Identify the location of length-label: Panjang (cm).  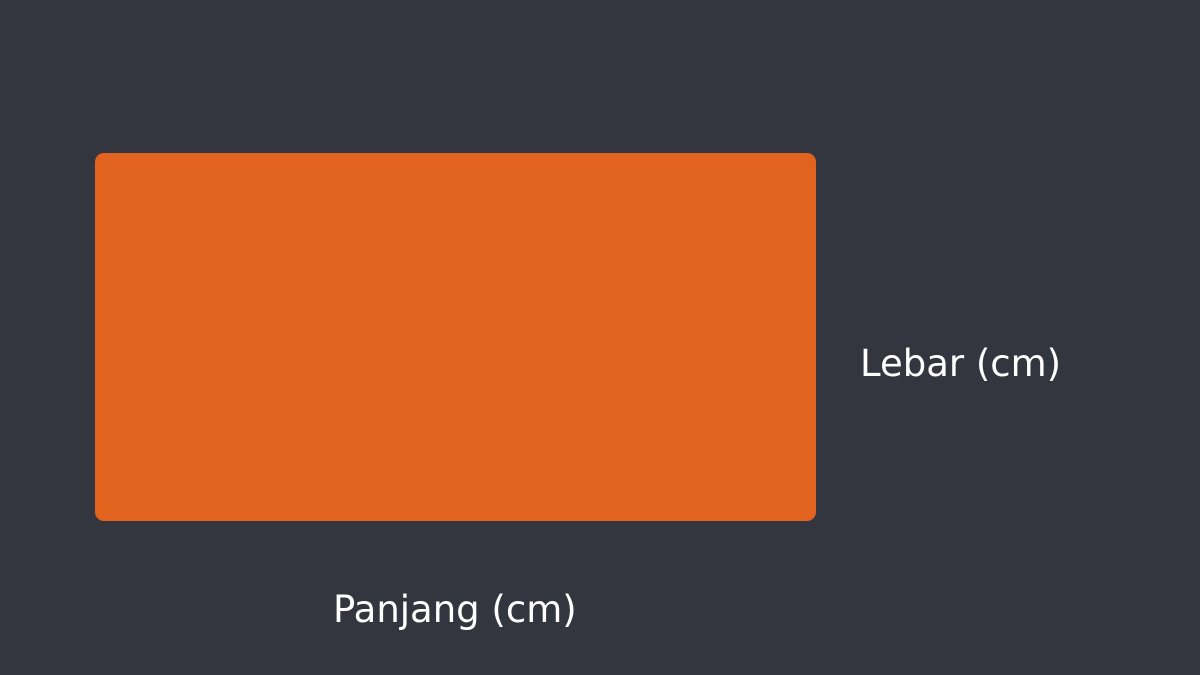
(455, 609).